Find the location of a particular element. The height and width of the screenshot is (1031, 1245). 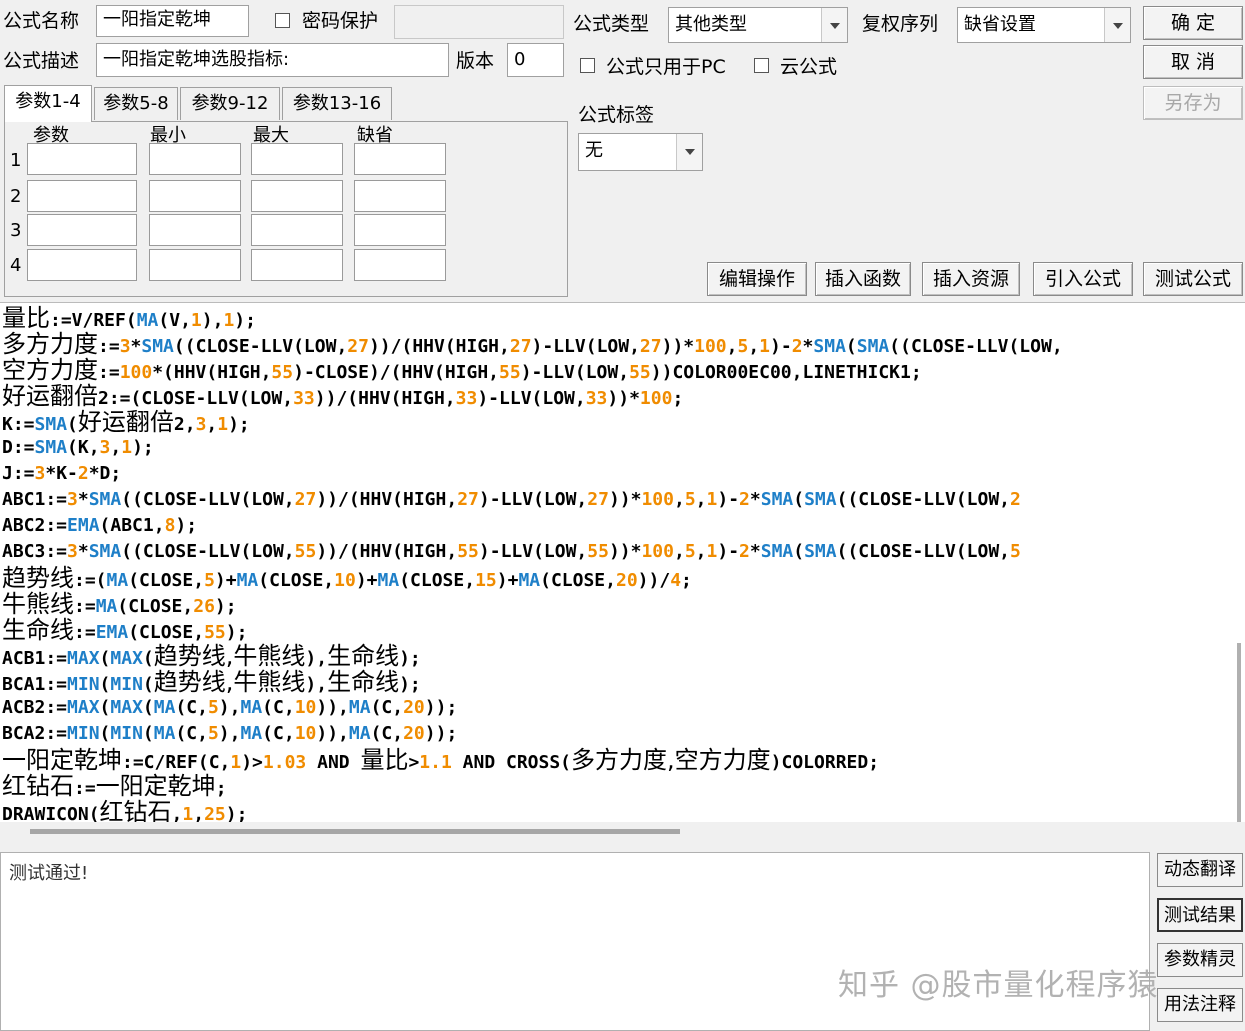

scrollbar-thumb is located at coordinates (355, 831).